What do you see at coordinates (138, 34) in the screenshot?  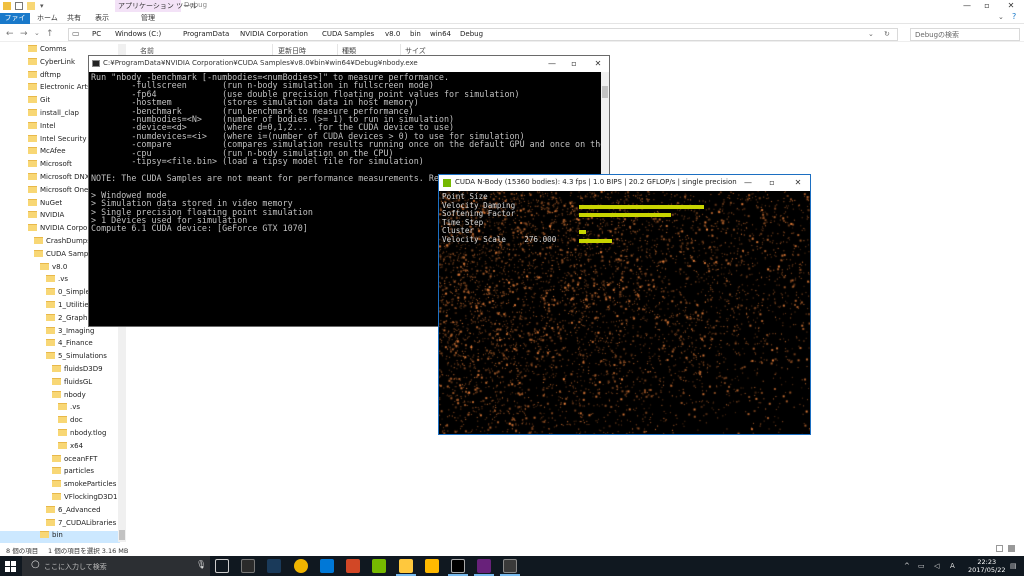 I see `breadcrumb-drive: Windows (C:)` at bounding box center [138, 34].